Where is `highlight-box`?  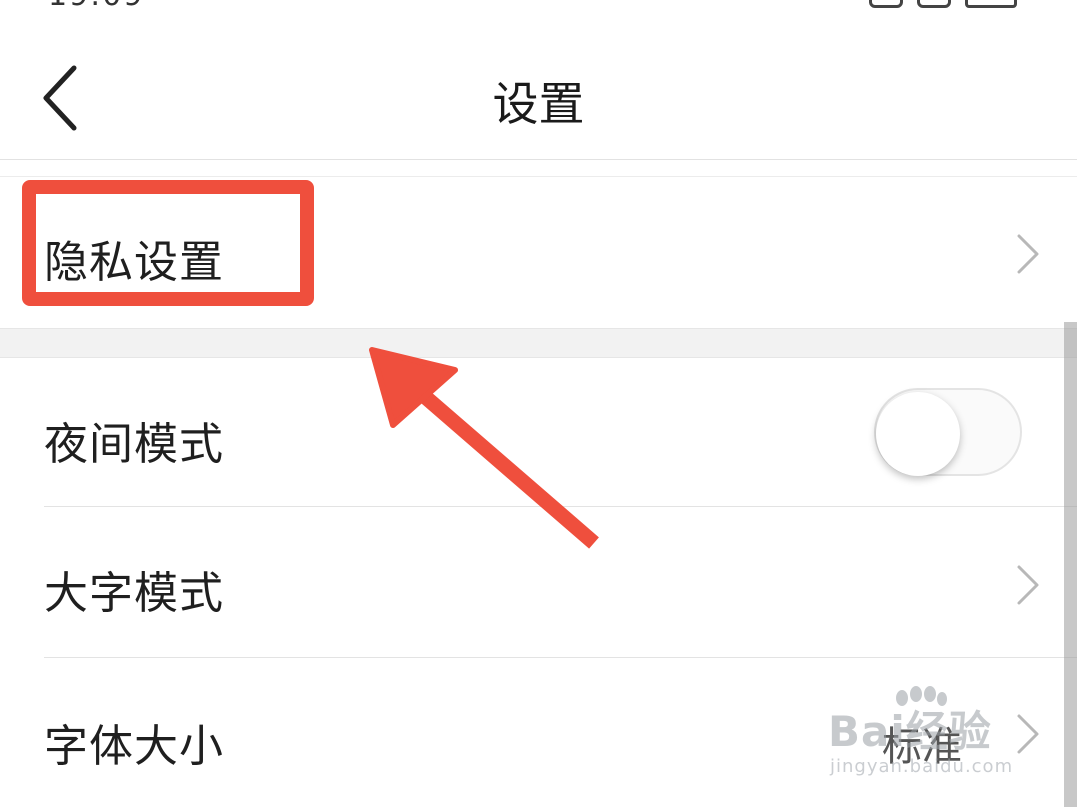 highlight-box is located at coordinates (168, 243).